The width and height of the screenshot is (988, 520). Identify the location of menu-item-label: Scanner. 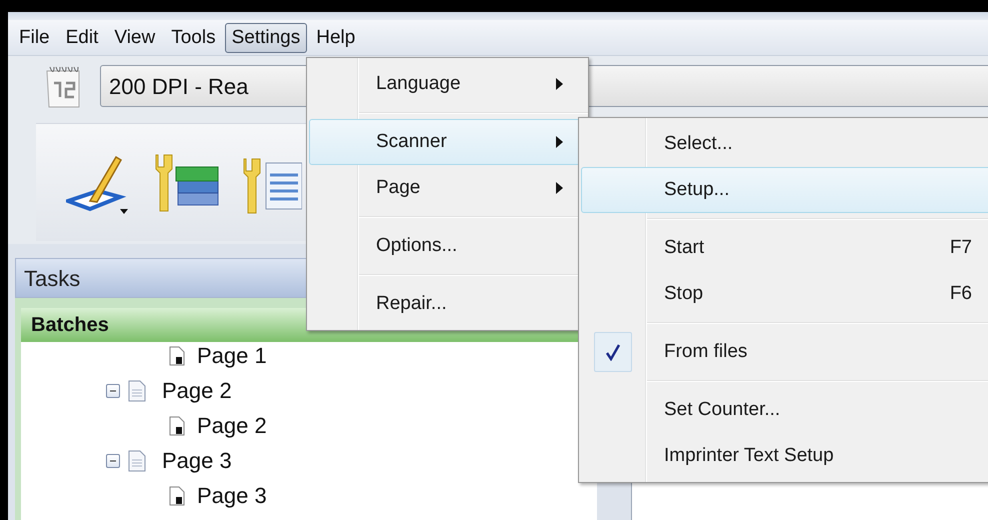
(411, 142).